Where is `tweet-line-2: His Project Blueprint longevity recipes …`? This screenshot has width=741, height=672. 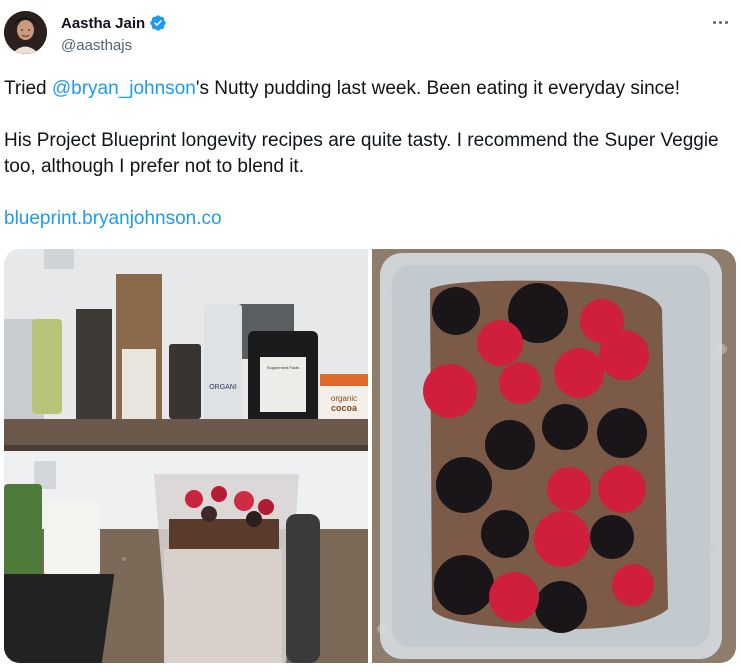 tweet-line-2: His Project Blueprint longevity recipes … is located at coordinates (361, 153).